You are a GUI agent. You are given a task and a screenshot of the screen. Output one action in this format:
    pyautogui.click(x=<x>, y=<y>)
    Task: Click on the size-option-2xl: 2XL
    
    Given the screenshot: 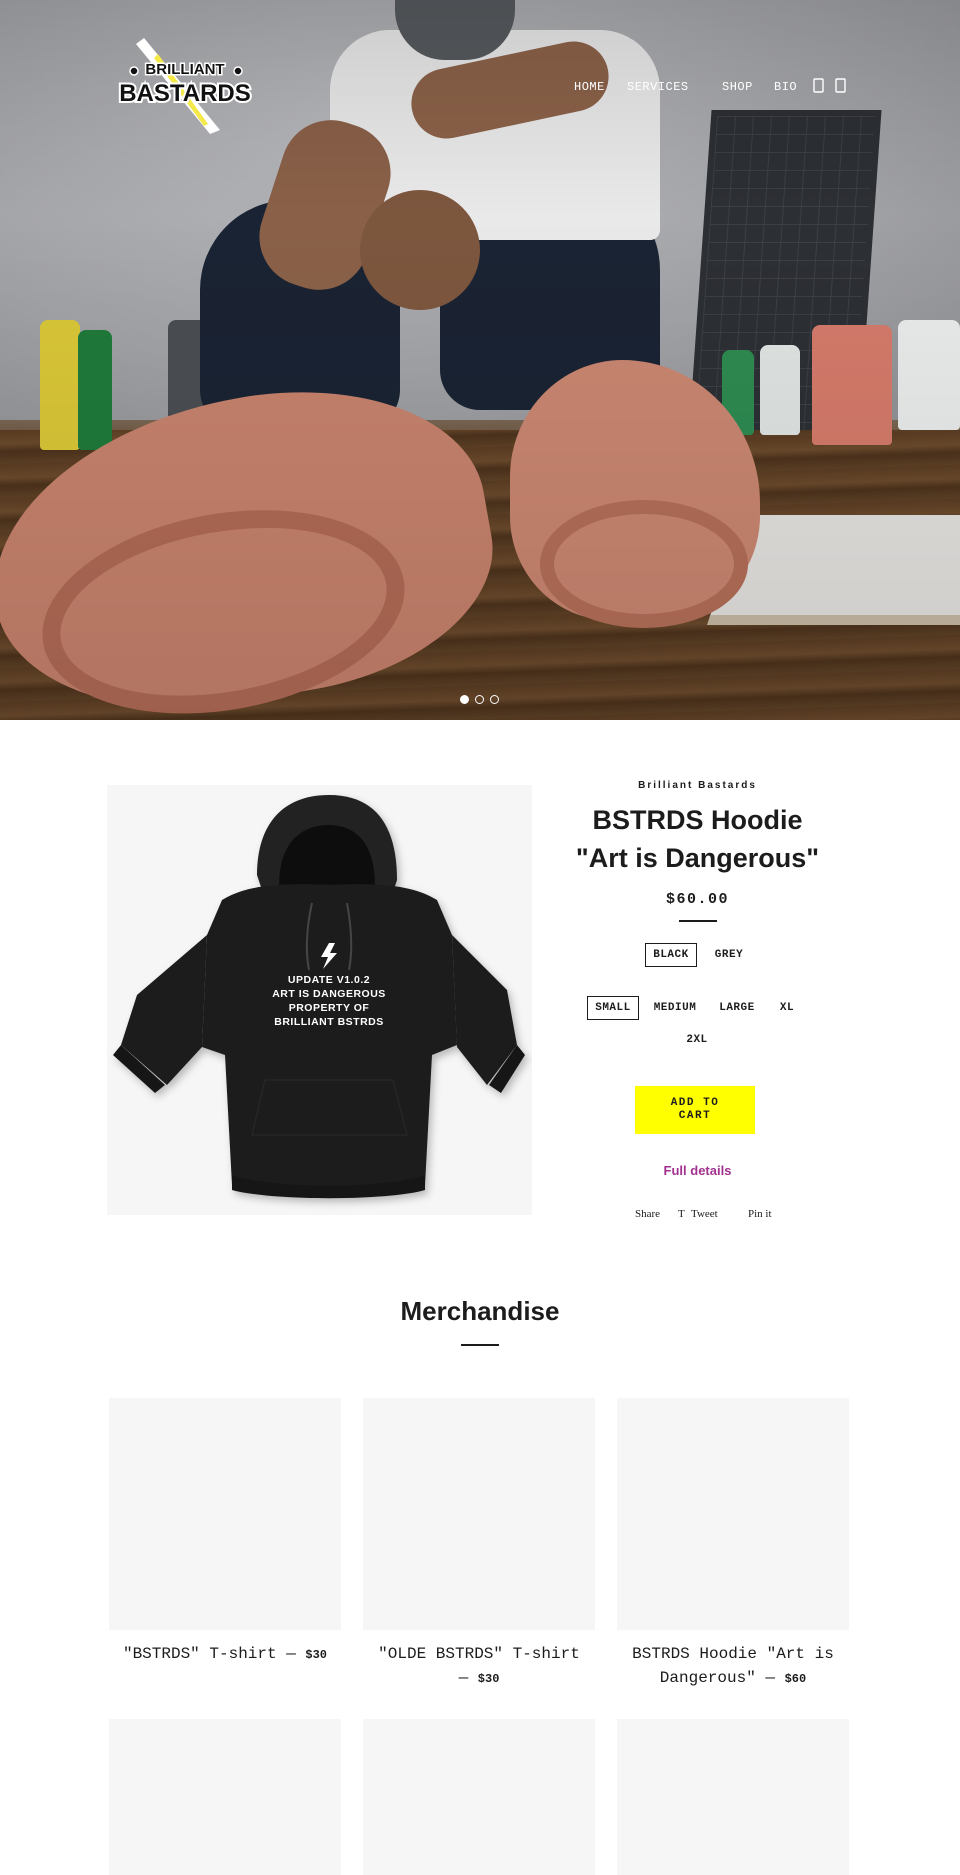 What is the action you would take?
    pyautogui.click(x=697, y=1040)
    